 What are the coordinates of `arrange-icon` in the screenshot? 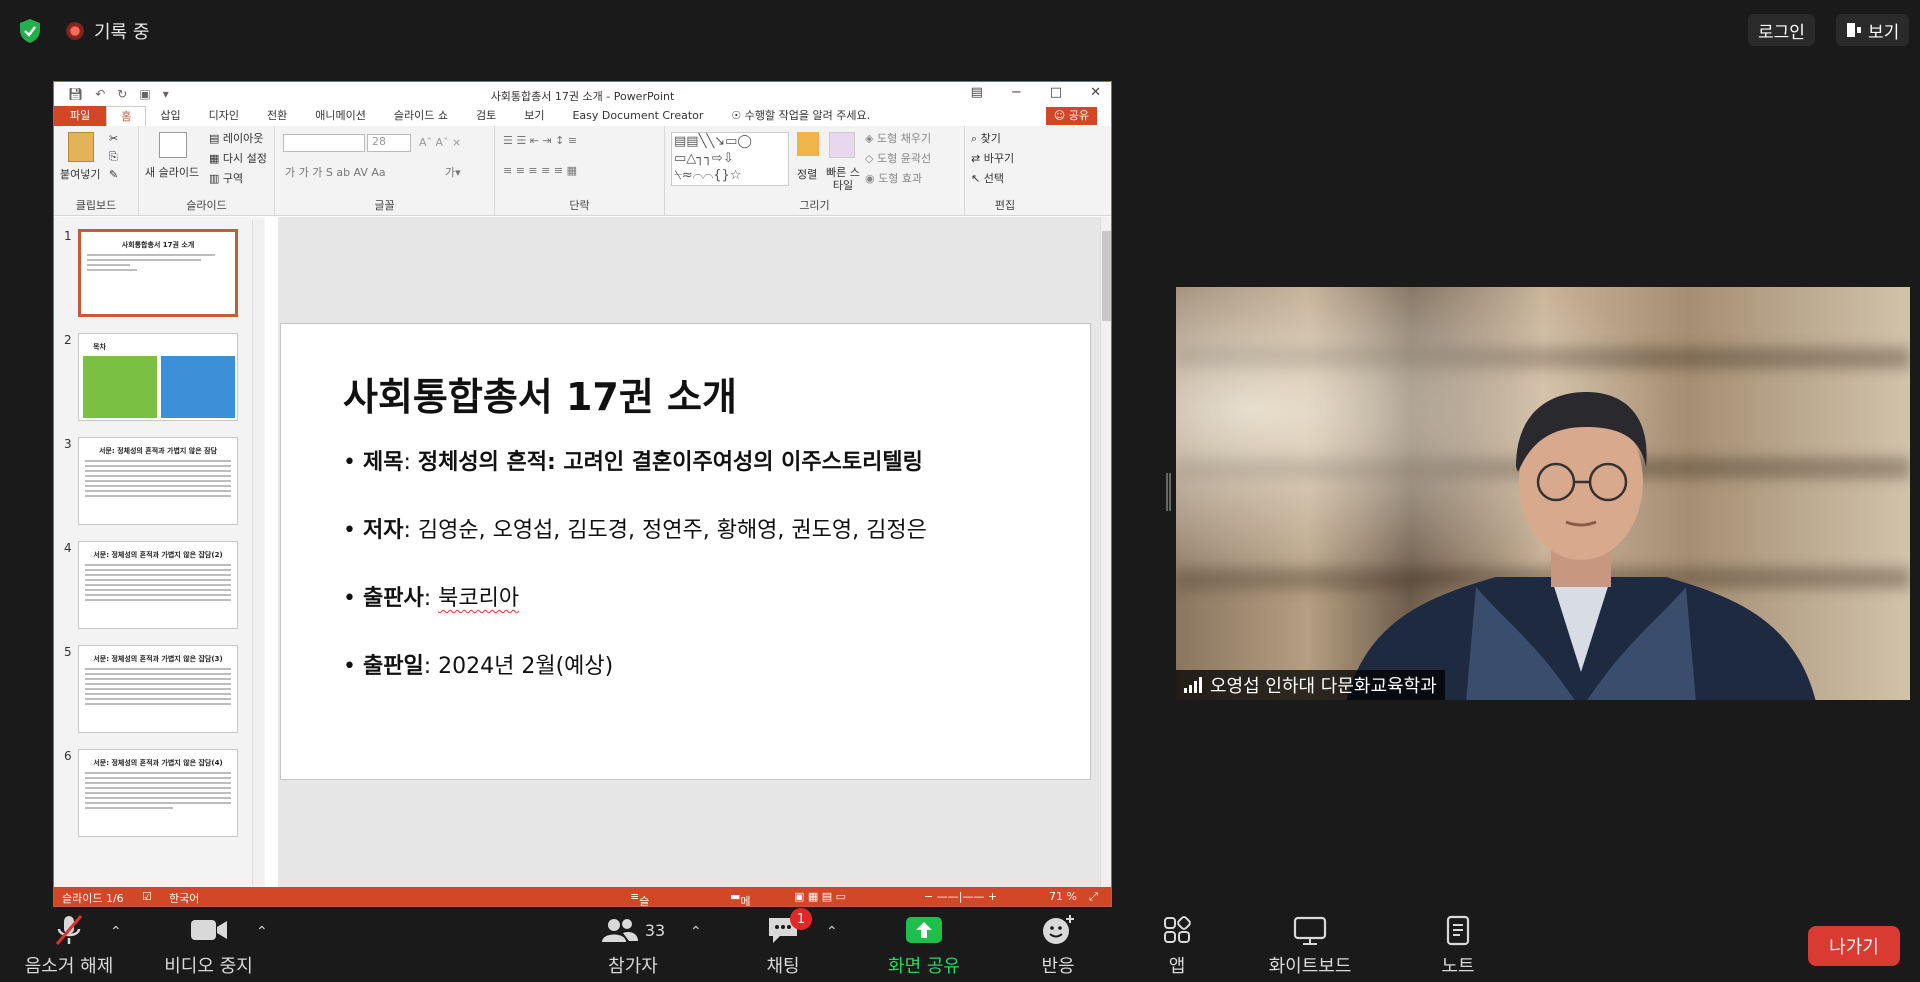 It's located at (808, 144).